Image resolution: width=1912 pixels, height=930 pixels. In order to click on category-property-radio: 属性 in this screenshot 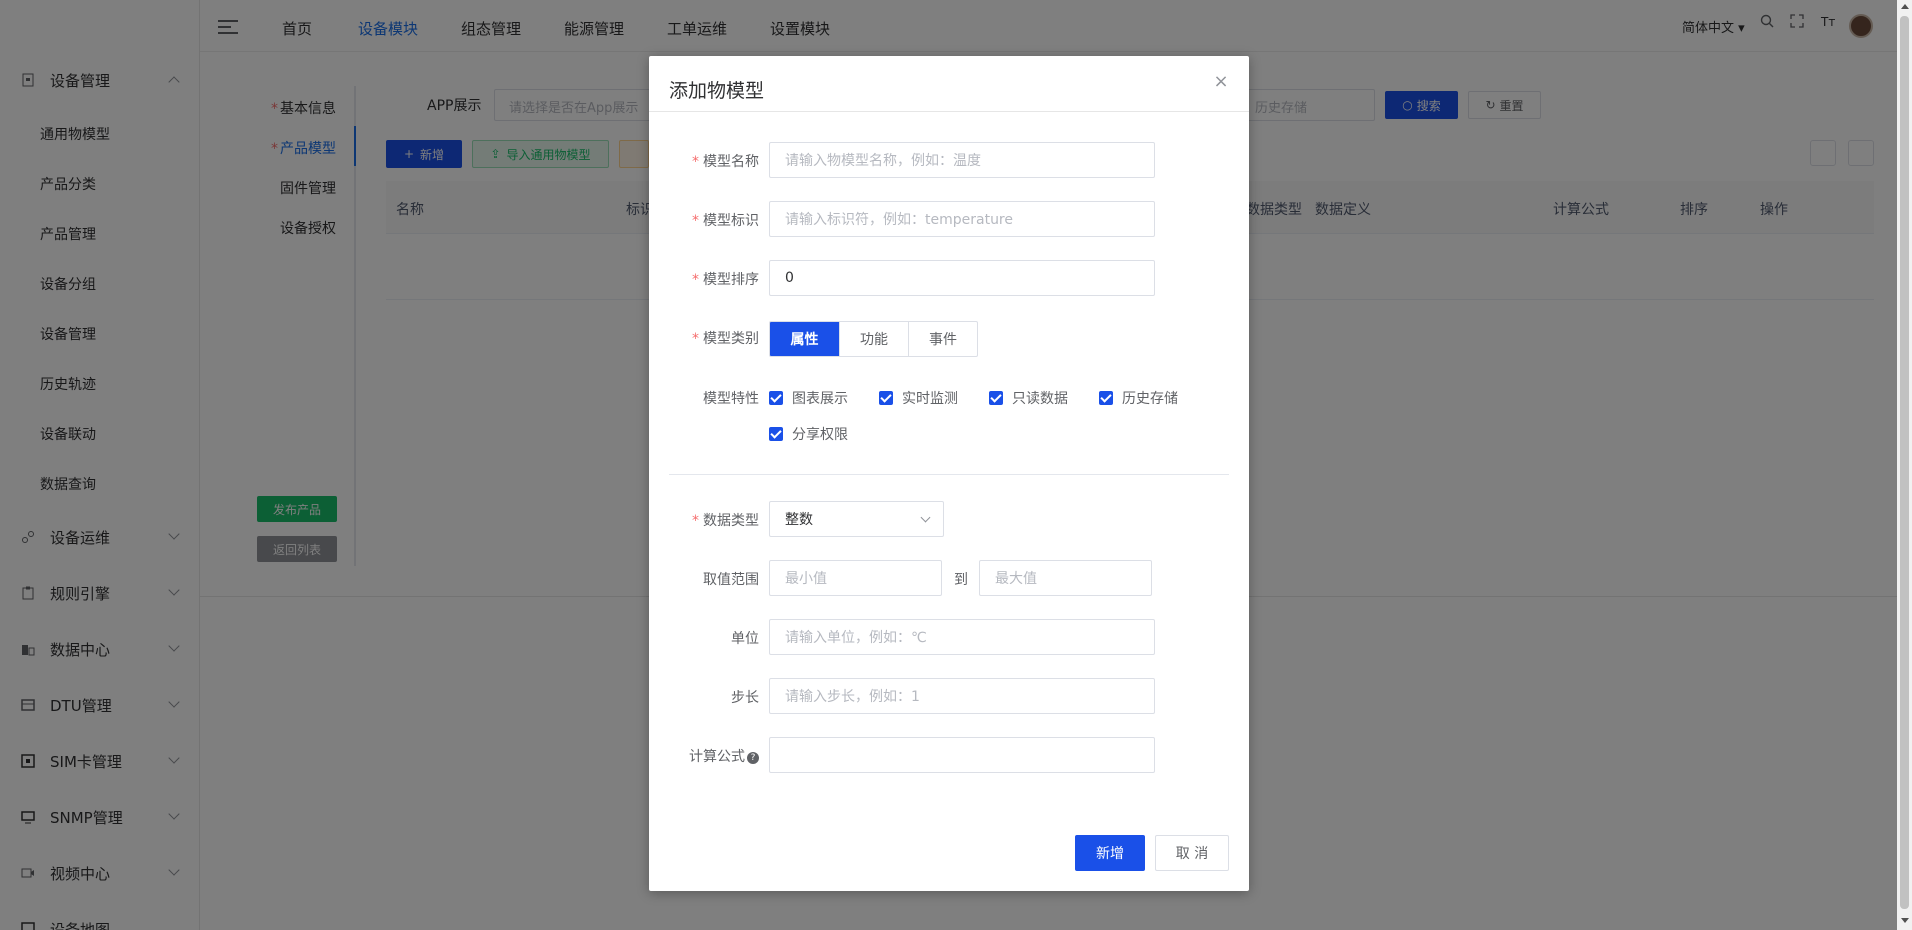, I will do `click(804, 339)`.